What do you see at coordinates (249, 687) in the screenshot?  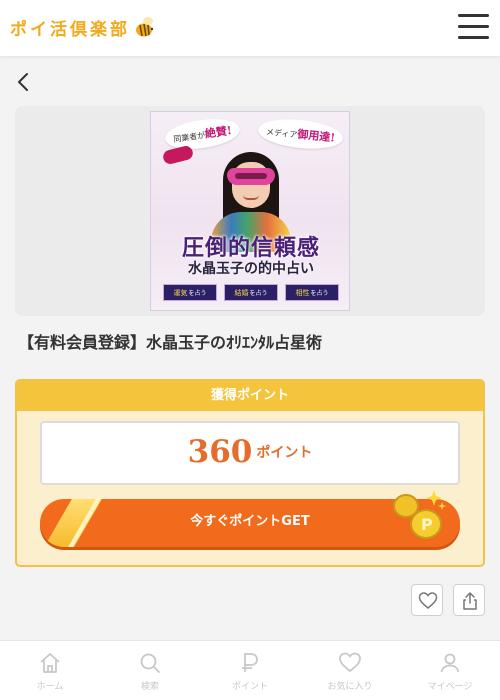 I see `nav-label-points: ポイント` at bounding box center [249, 687].